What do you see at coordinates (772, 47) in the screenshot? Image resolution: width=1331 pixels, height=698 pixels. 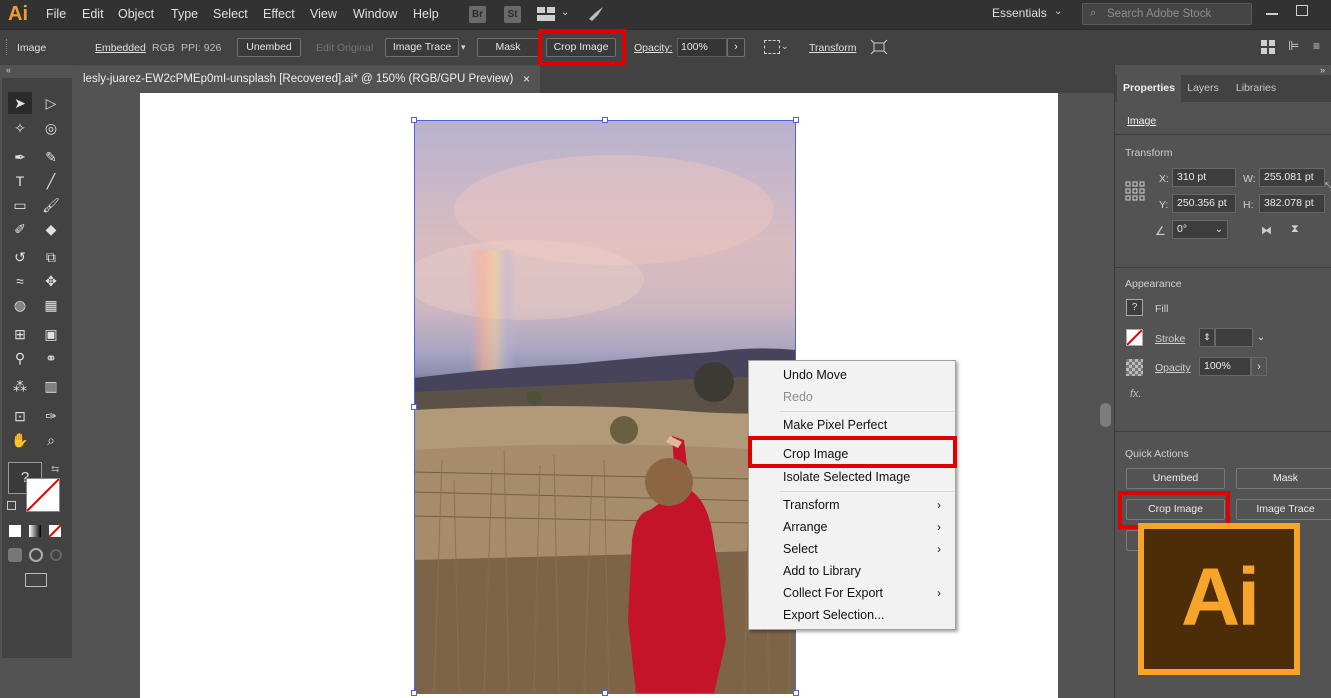 I see `align-icon` at bounding box center [772, 47].